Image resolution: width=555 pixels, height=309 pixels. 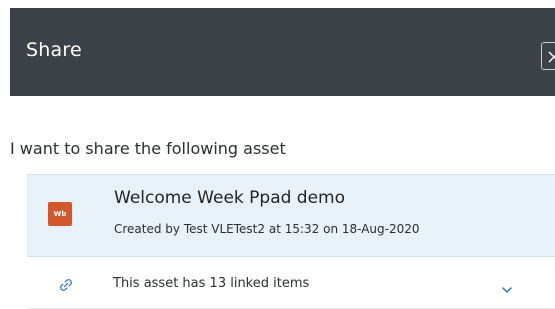 What do you see at coordinates (148, 148) in the screenshot?
I see `share-instruction: I want to share the following asset` at bounding box center [148, 148].